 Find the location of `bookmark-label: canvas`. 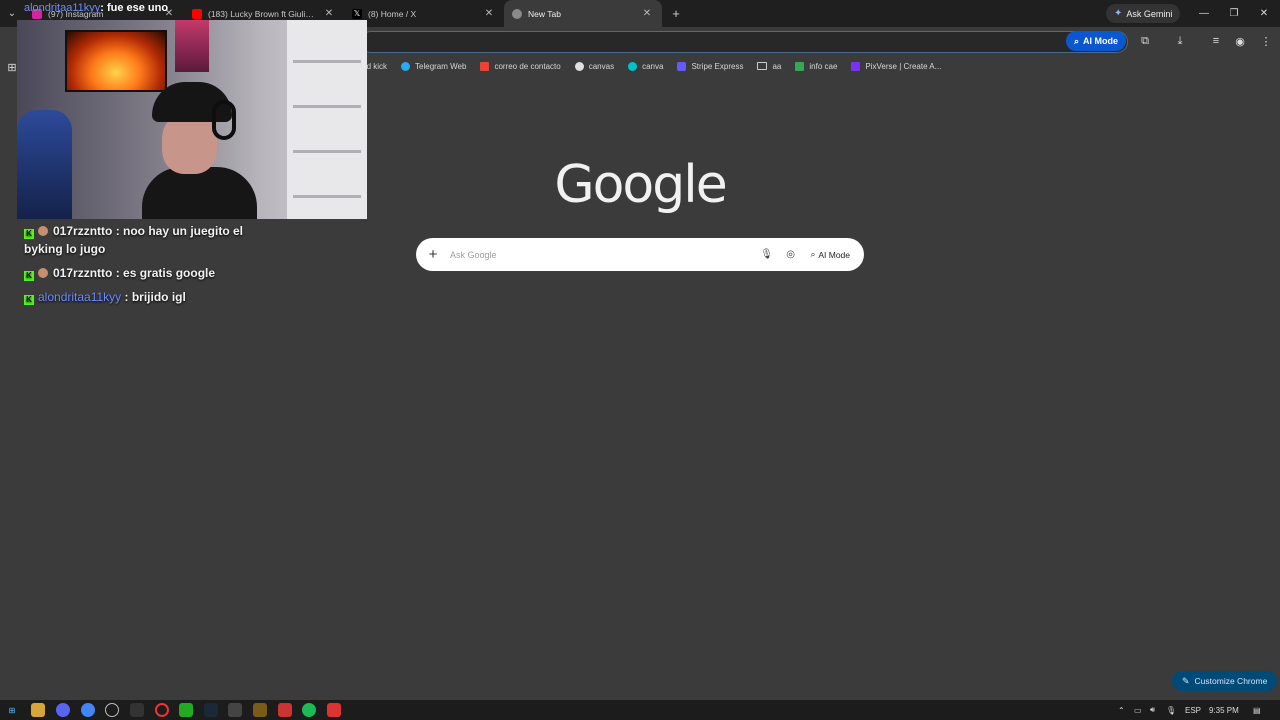

bookmark-label: canvas is located at coordinates (601, 66).